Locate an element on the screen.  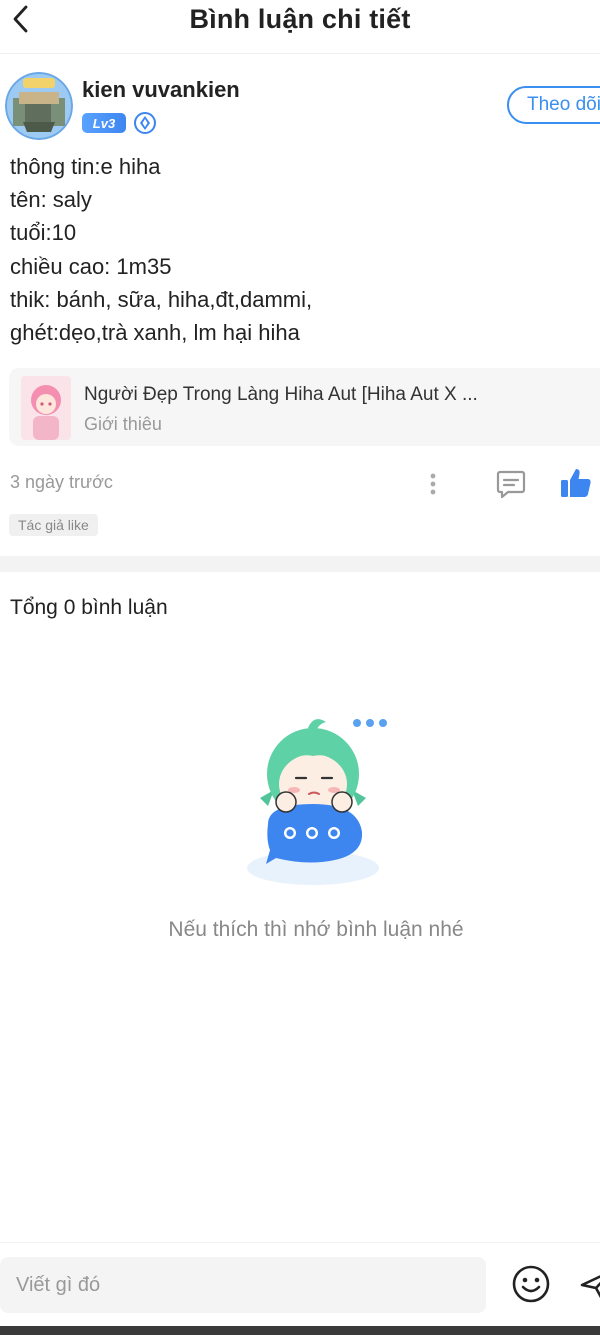
story-subtitle: Giới thiêu is located at coordinates (123, 424).